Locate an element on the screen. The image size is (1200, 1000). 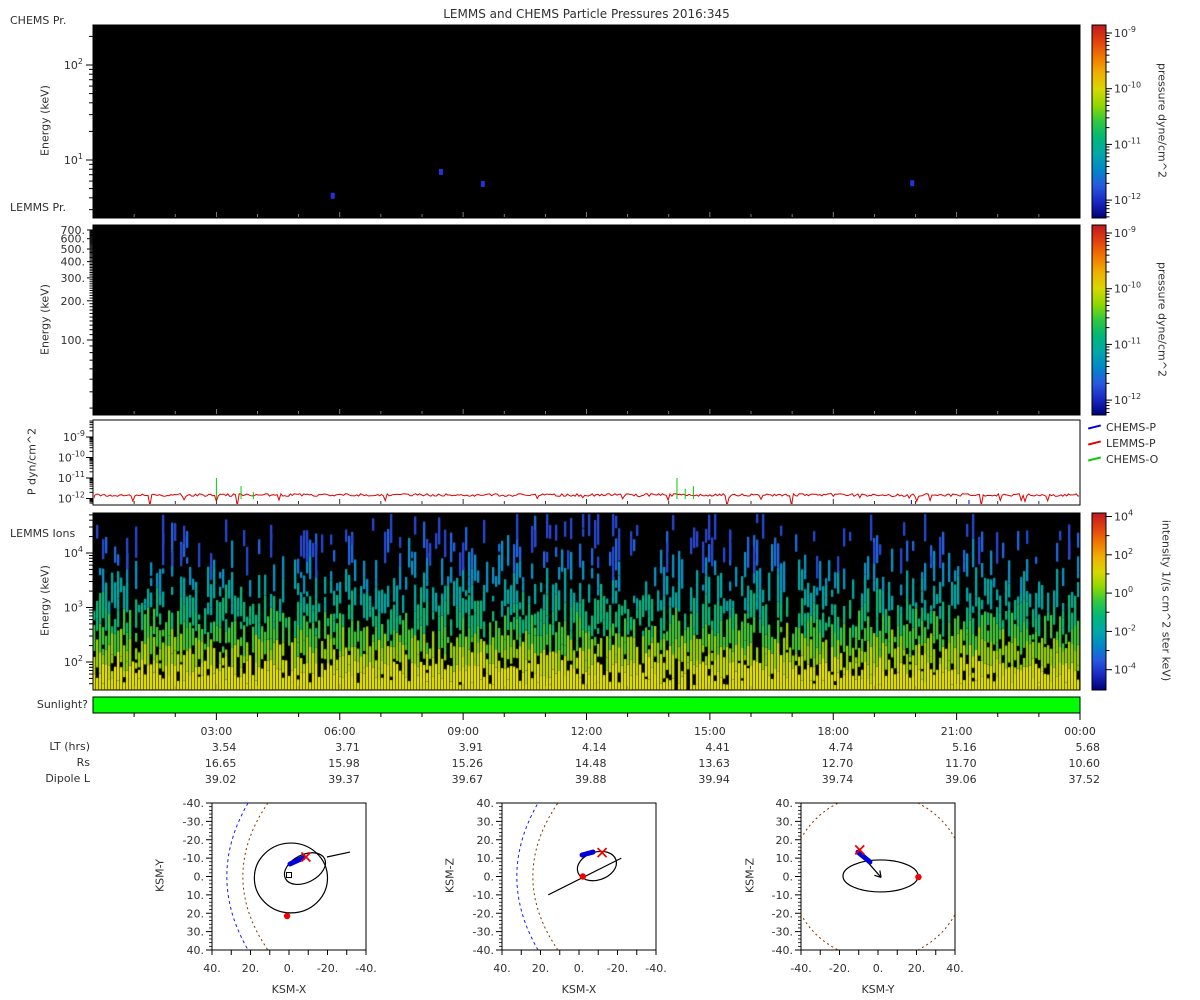
svg-text: 100 is located at coordinates (1123, 592).